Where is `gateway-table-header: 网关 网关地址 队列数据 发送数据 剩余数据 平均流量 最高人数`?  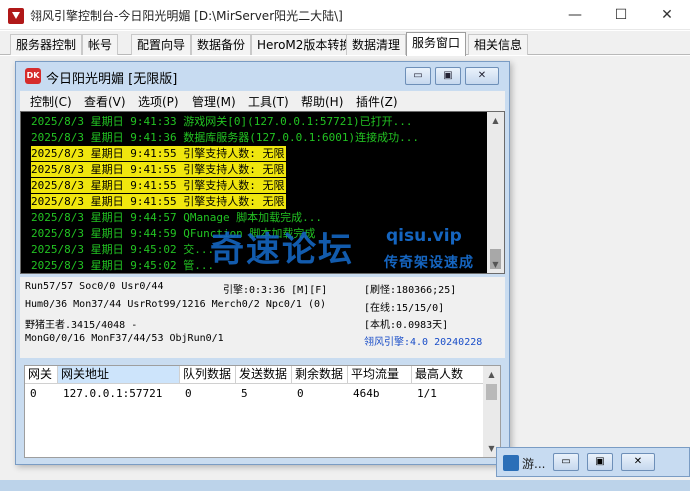
gateway-table-header: 网关 网关地址 队列数据 发送数据 剩余数据 平均流量 最高人数 is located at coordinates (262, 375).